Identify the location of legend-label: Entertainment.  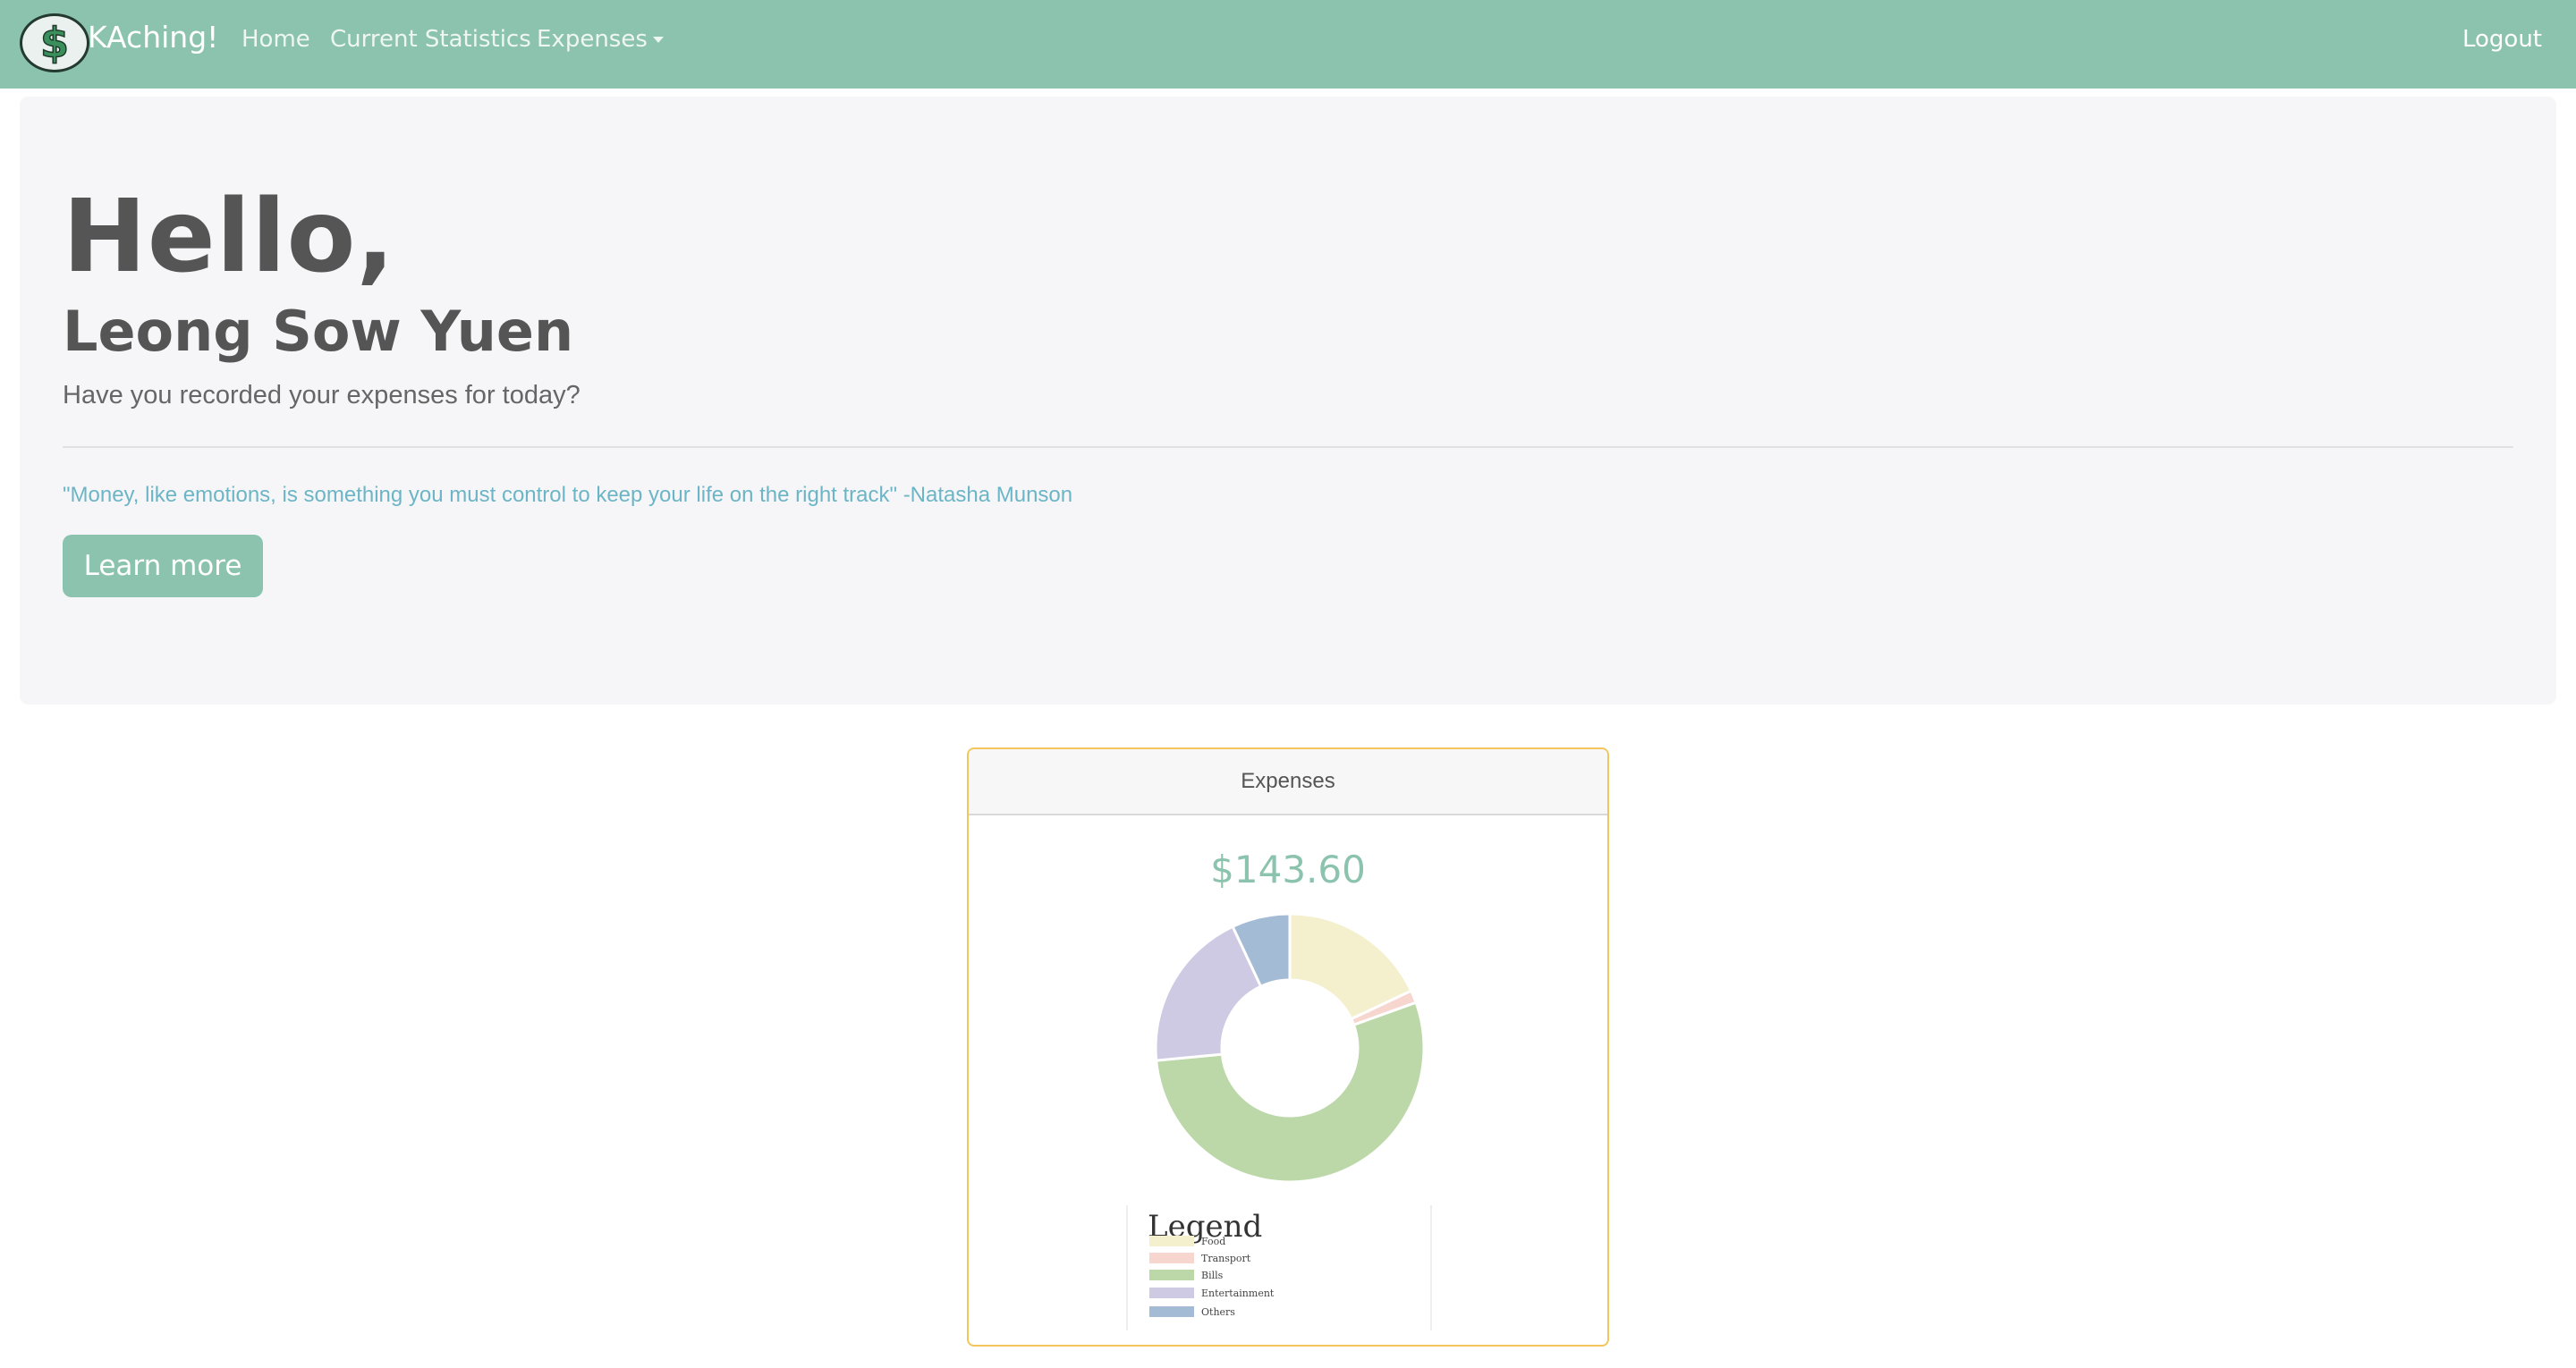
(1238, 1293).